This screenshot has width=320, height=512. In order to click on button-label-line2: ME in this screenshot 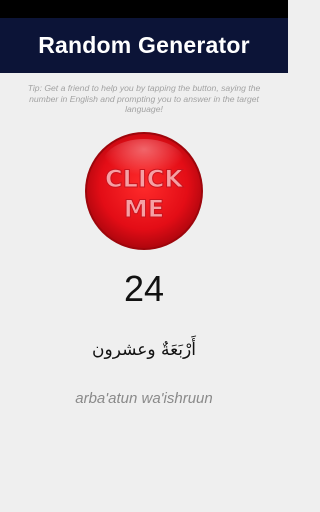, I will do `click(144, 209)`.